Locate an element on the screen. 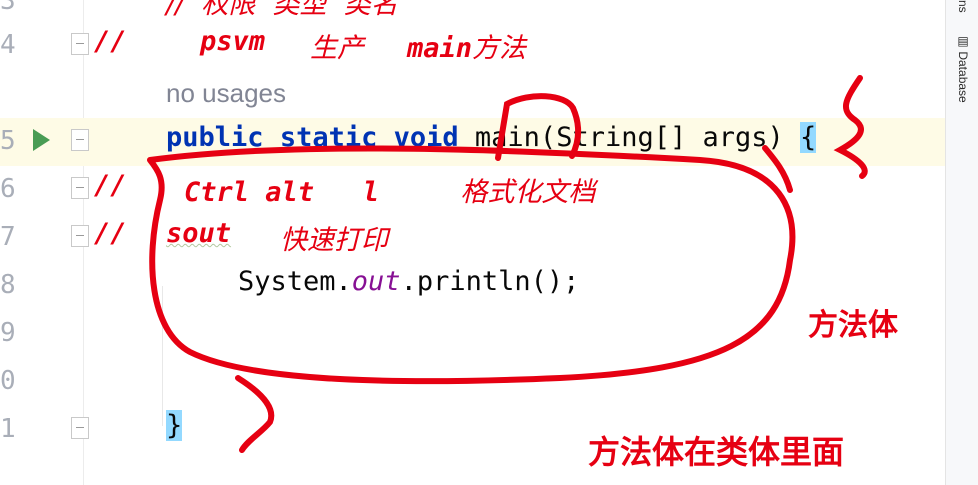 The width and height of the screenshot is (978, 485). ink-brace-bottom is located at coordinates (255, 414).